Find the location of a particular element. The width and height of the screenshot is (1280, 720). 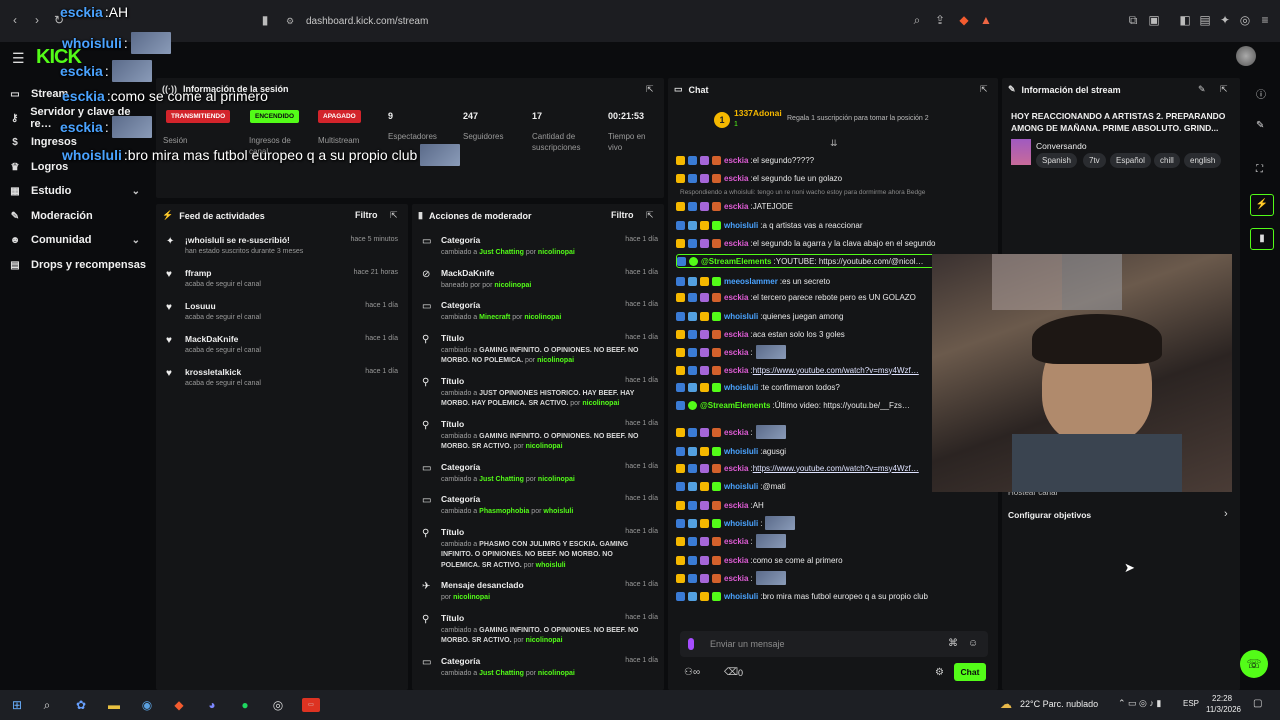

mic-icon is located at coordinates (691, 644).